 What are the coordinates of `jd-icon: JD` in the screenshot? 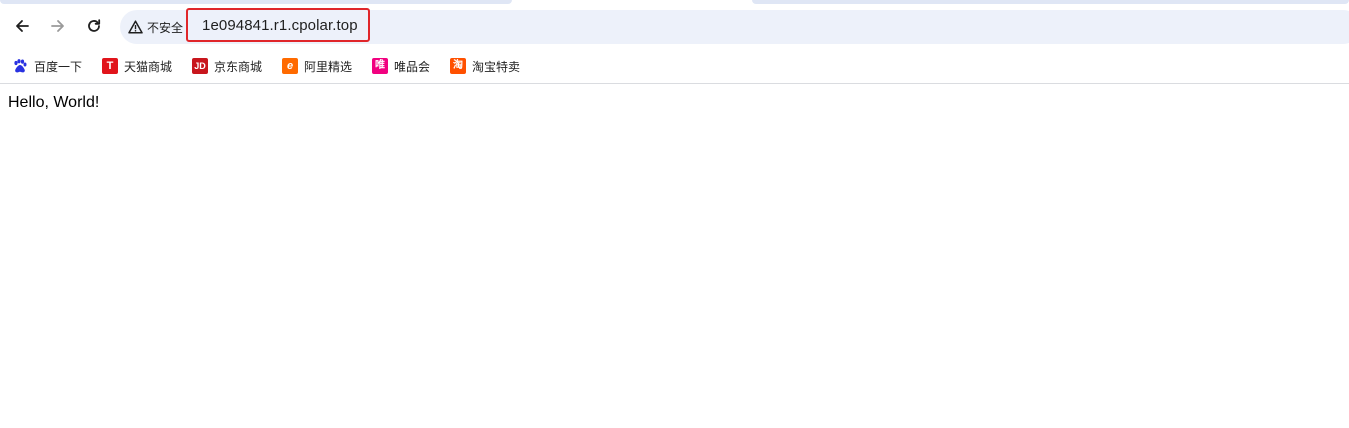 It's located at (200, 66).